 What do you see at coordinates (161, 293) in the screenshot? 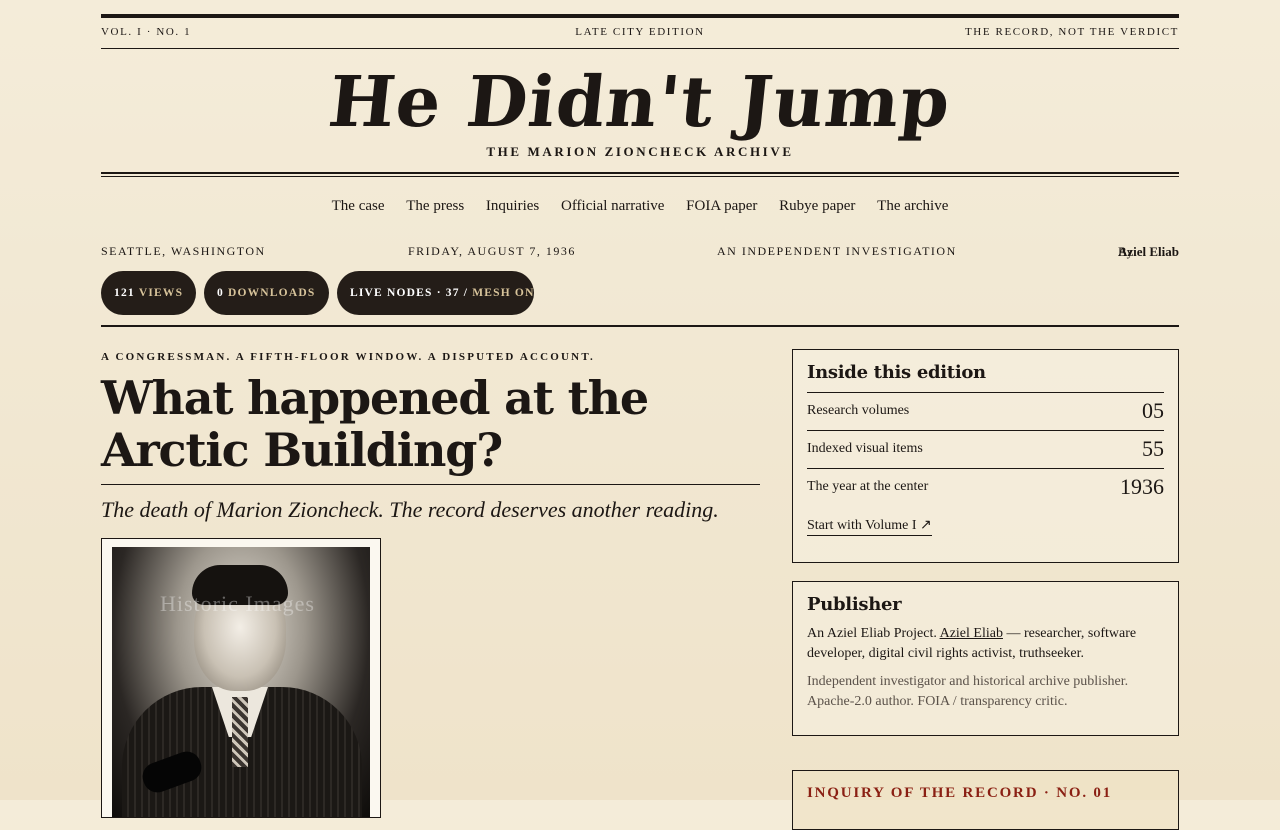
I see `views-label: VIEWS` at bounding box center [161, 293].